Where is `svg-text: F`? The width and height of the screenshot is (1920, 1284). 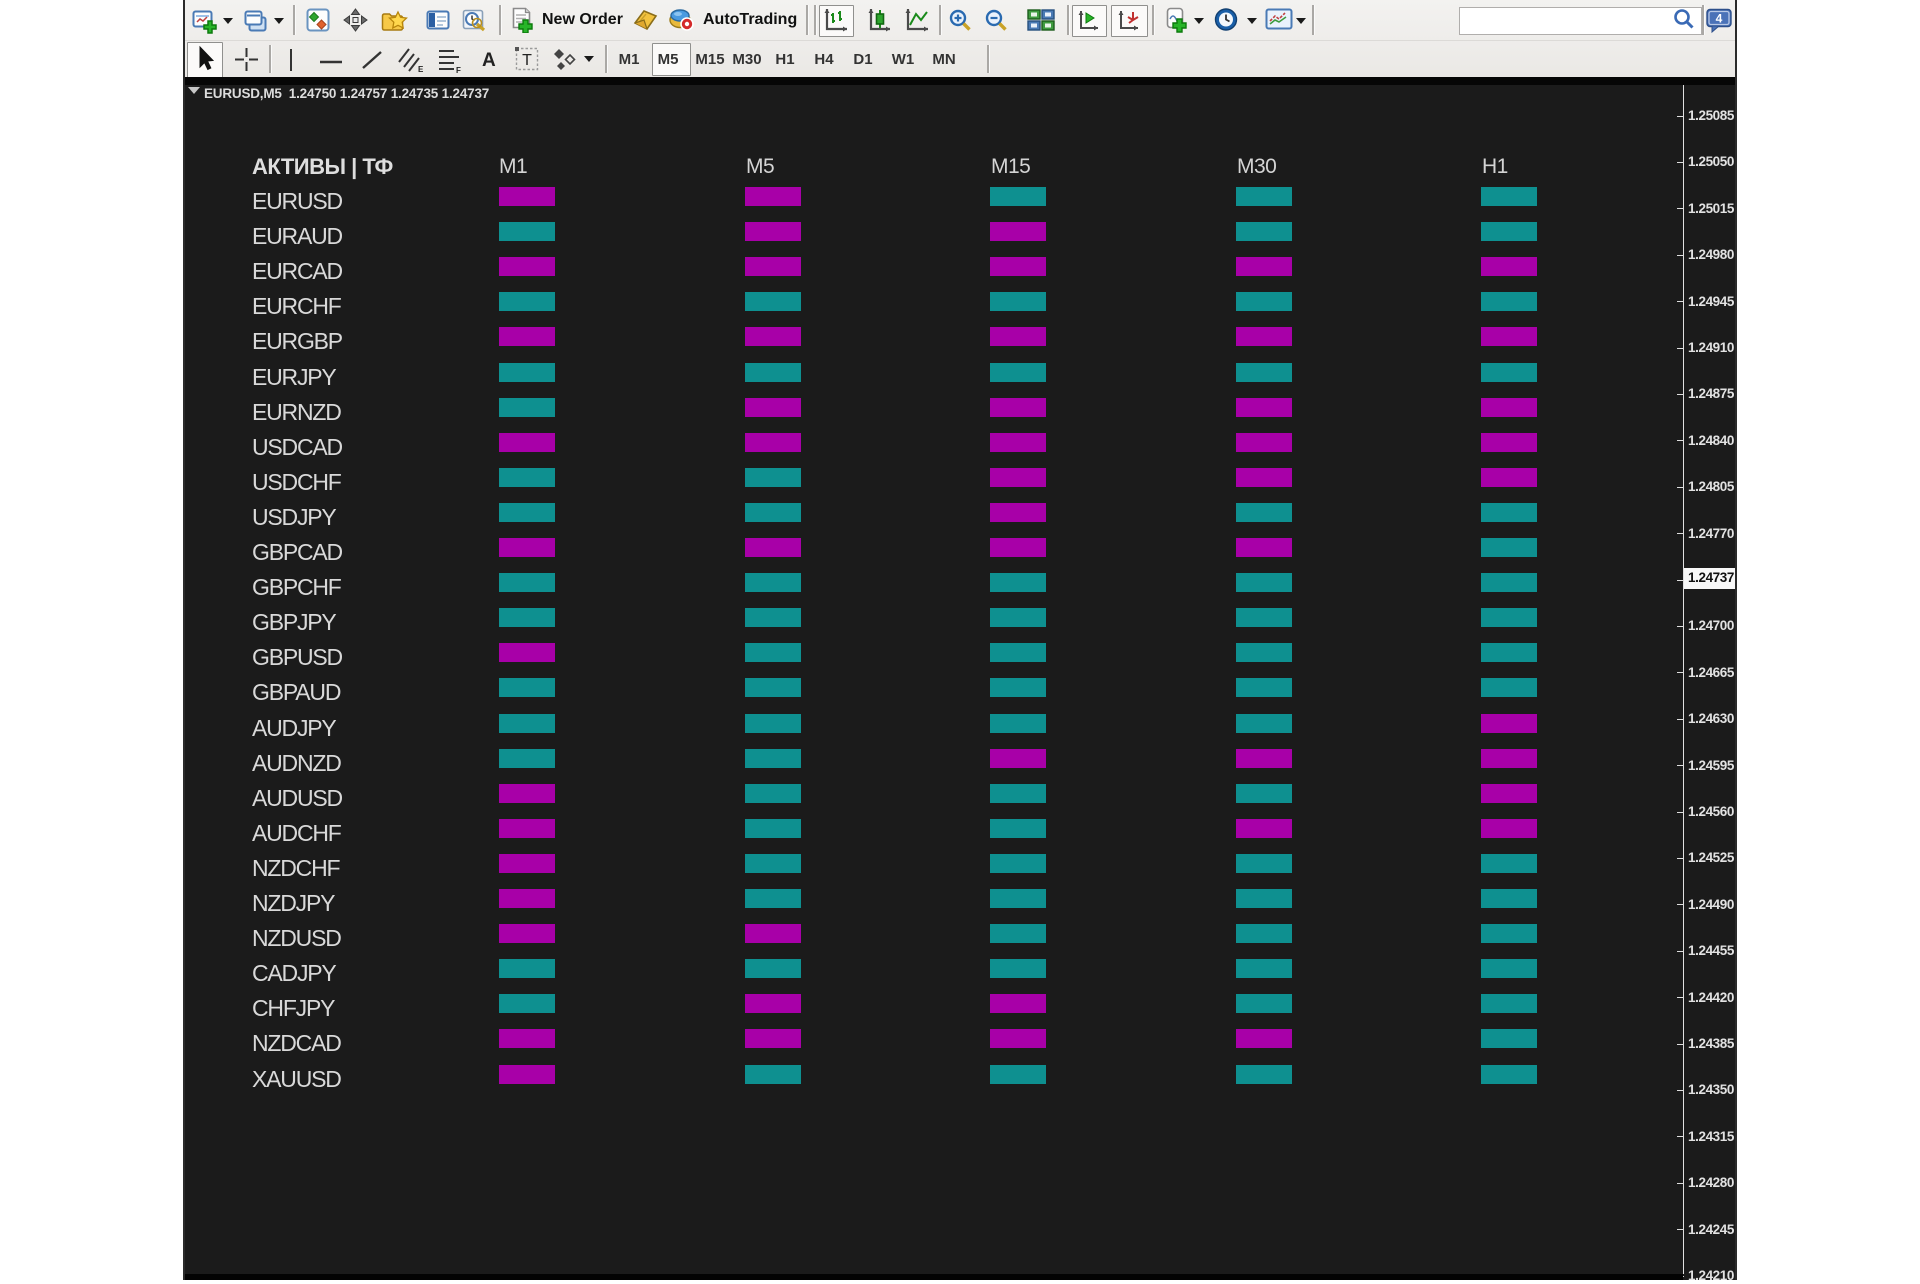
svg-text: F is located at coordinates (458, 69).